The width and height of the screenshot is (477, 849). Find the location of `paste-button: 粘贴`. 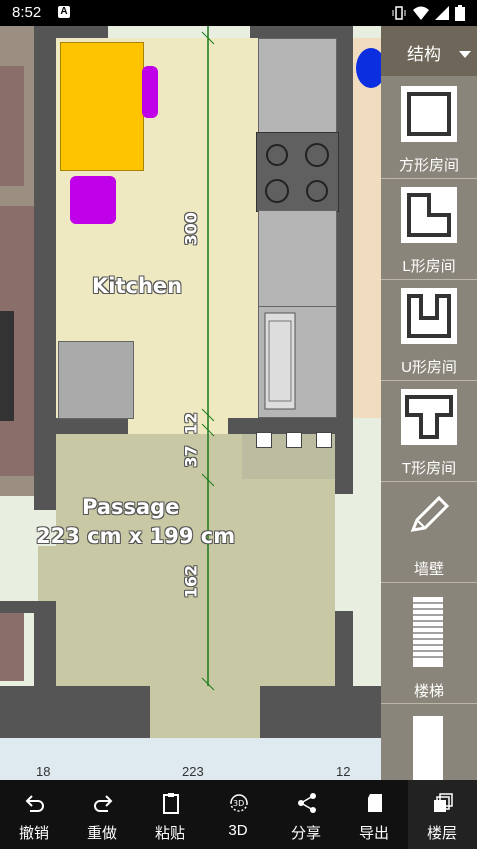

paste-button: 粘贴 is located at coordinates (170, 814).